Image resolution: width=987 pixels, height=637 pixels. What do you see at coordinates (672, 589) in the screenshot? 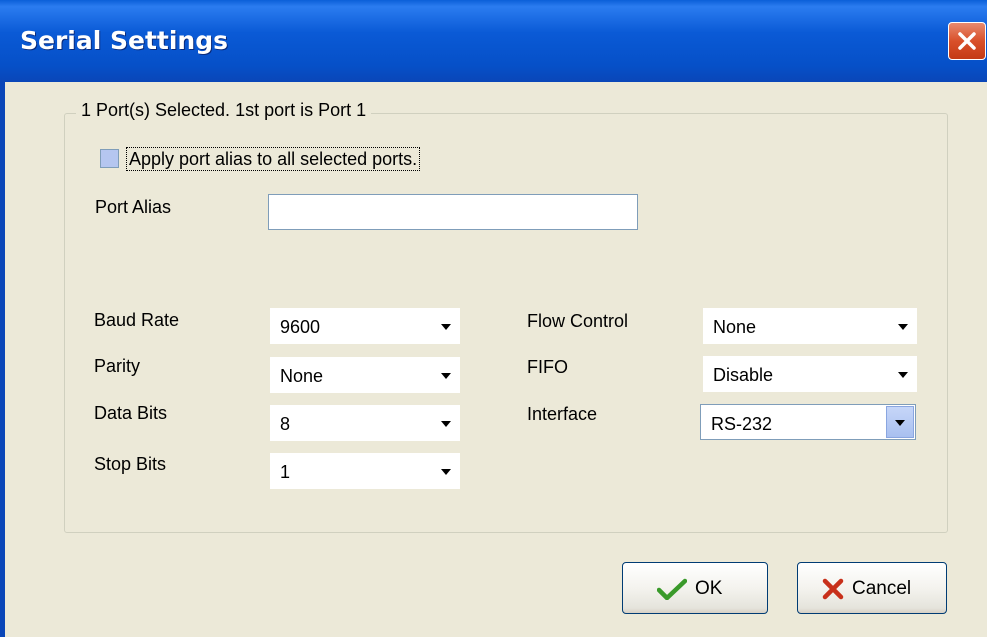
I see `checkmark-icon` at bounding box center [672, 589].